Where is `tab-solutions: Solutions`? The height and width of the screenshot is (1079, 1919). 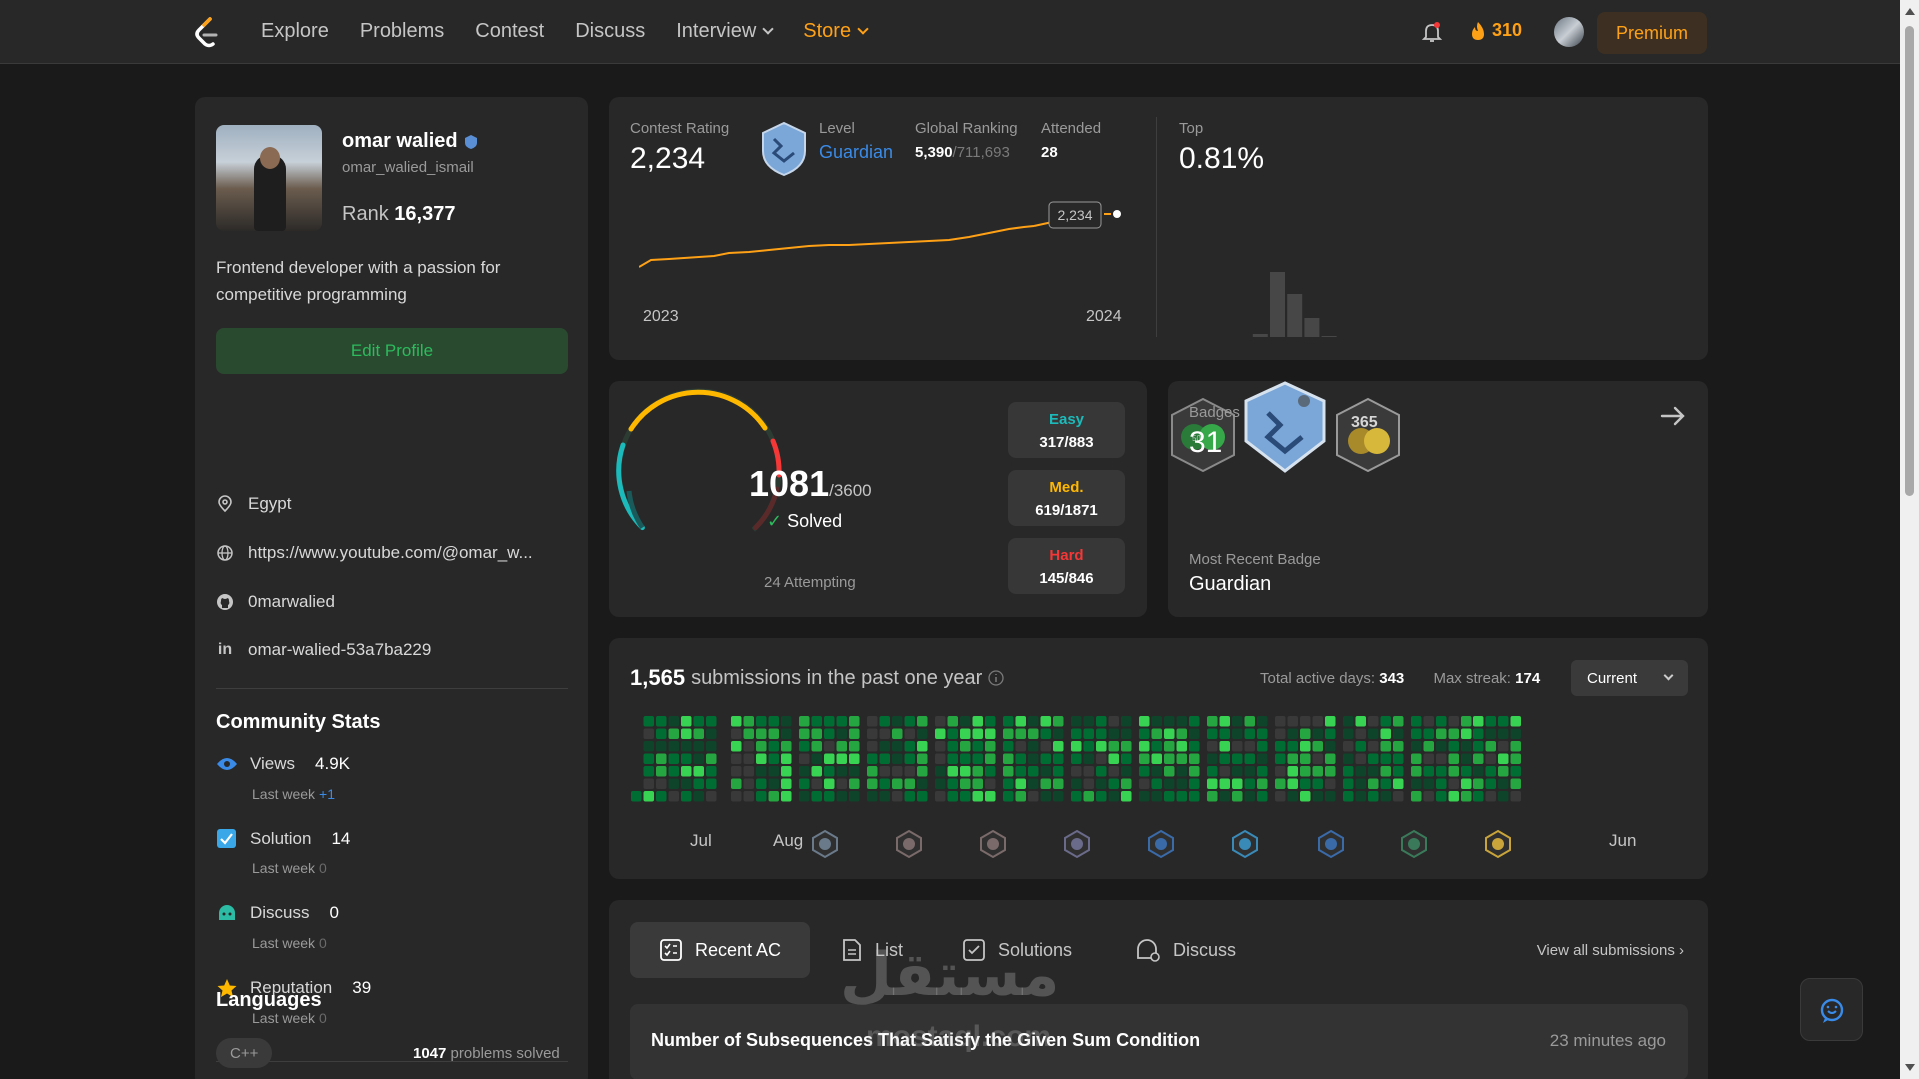
tab-solutions: Solutions is located at coordinates (1017, 950).